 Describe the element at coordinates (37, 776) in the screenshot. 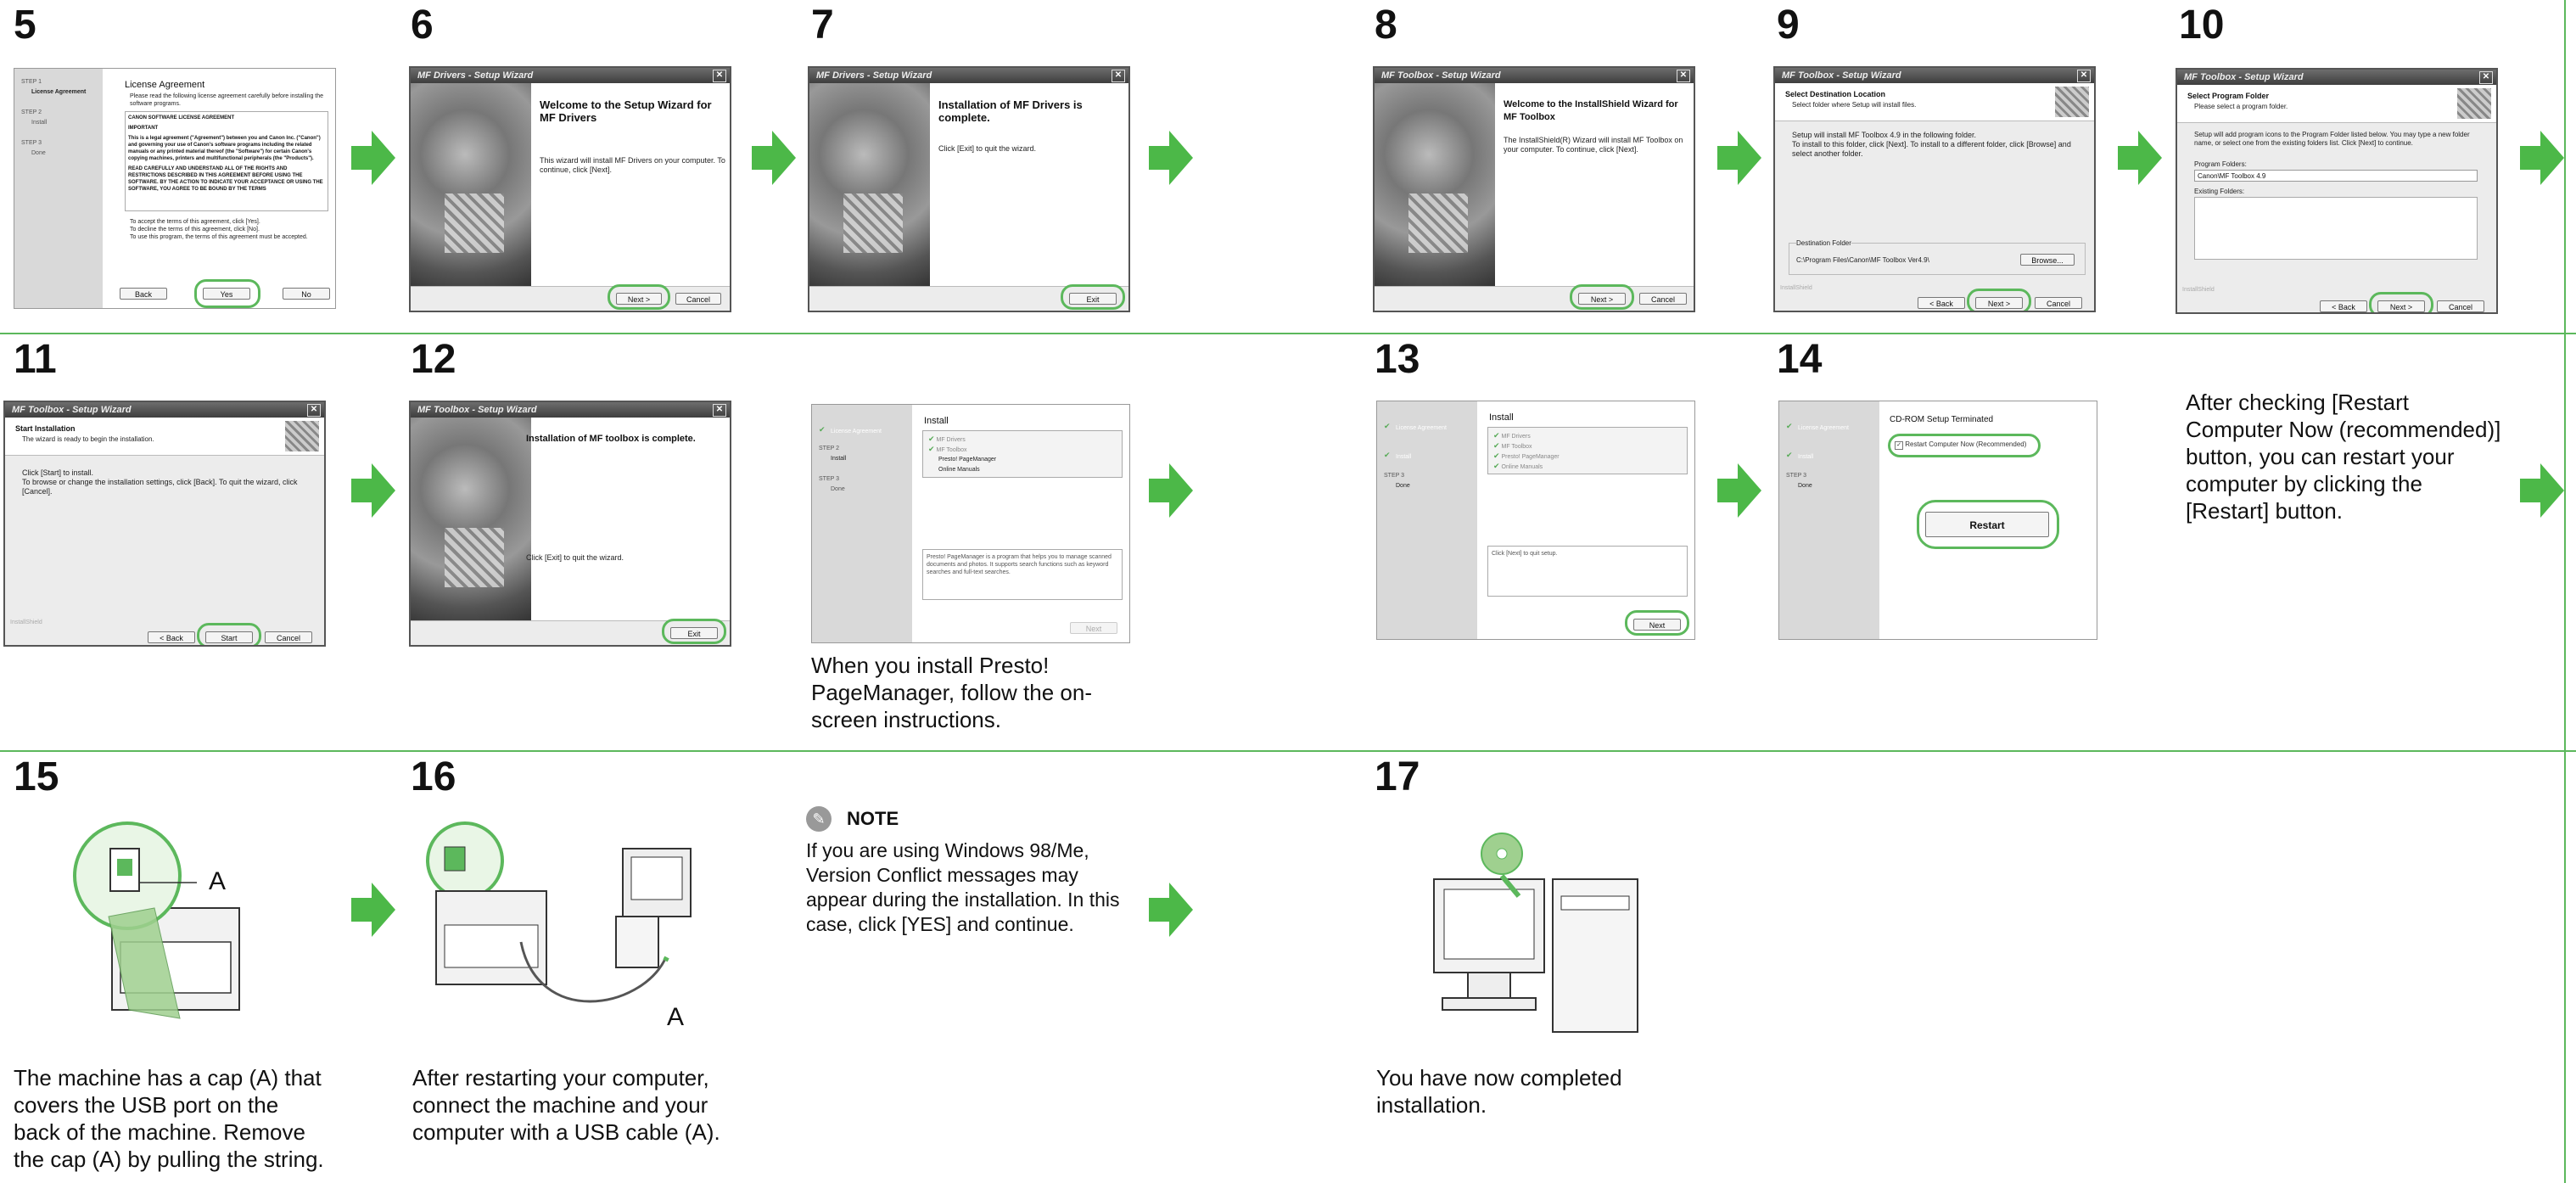

I see `step-number: 15` at that location.